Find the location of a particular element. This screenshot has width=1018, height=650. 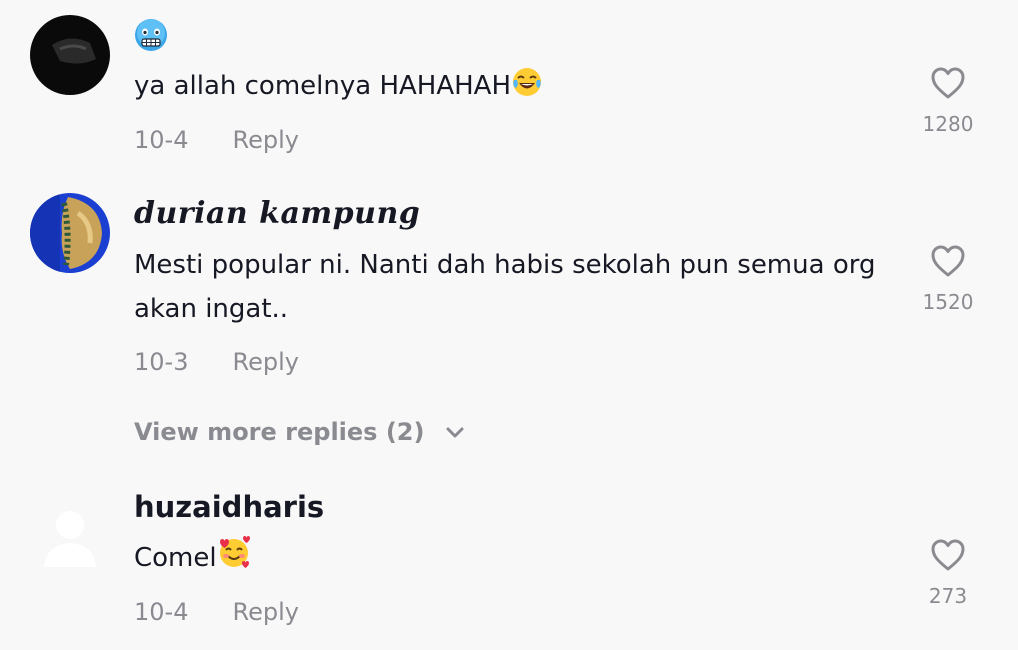

like-section: 273 is located at coordinates (948, 573).